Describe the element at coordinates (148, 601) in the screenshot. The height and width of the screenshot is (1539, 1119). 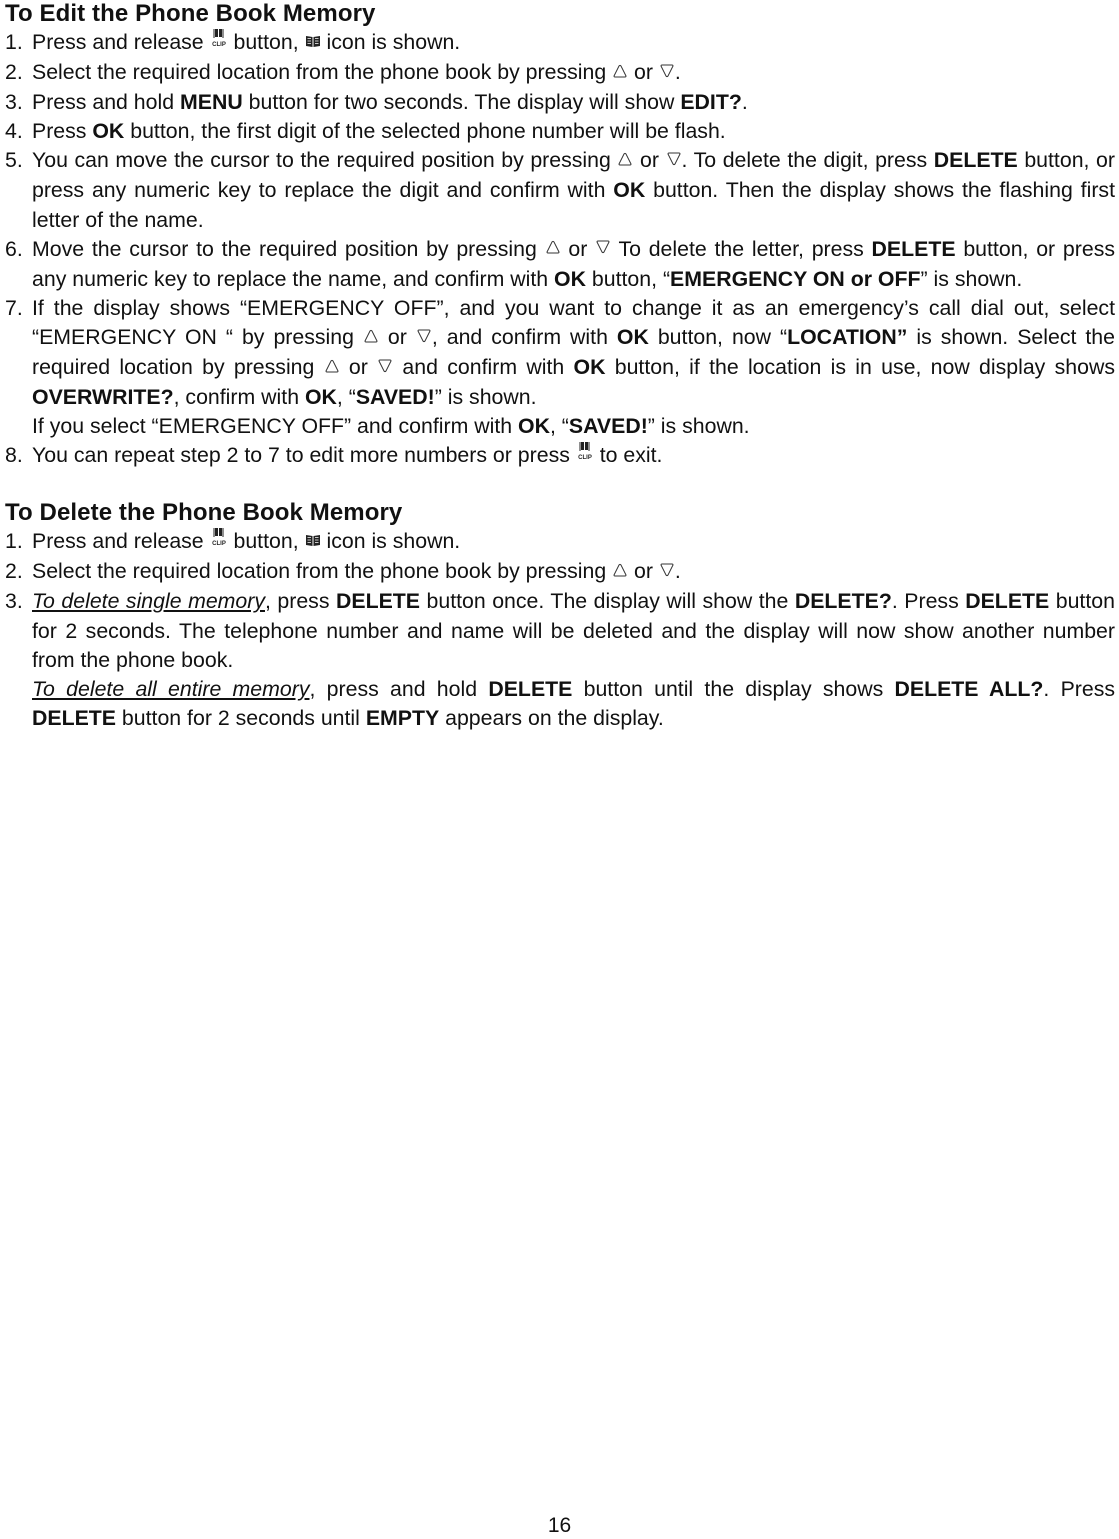
I see `subheading-emphasis: To delete single memory` at that location.